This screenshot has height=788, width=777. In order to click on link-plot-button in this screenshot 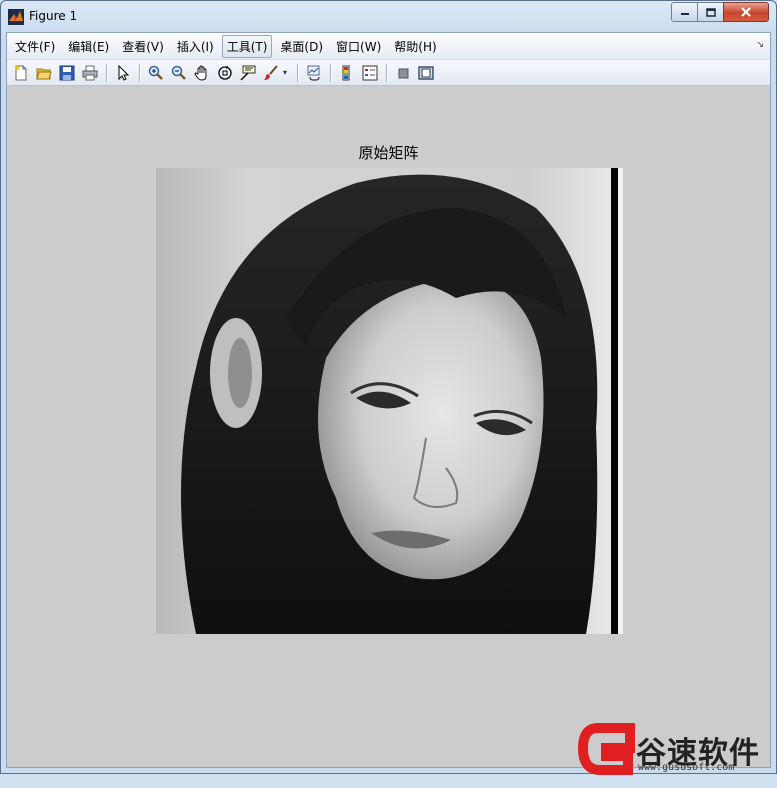, I will do `click(314, 73)`.